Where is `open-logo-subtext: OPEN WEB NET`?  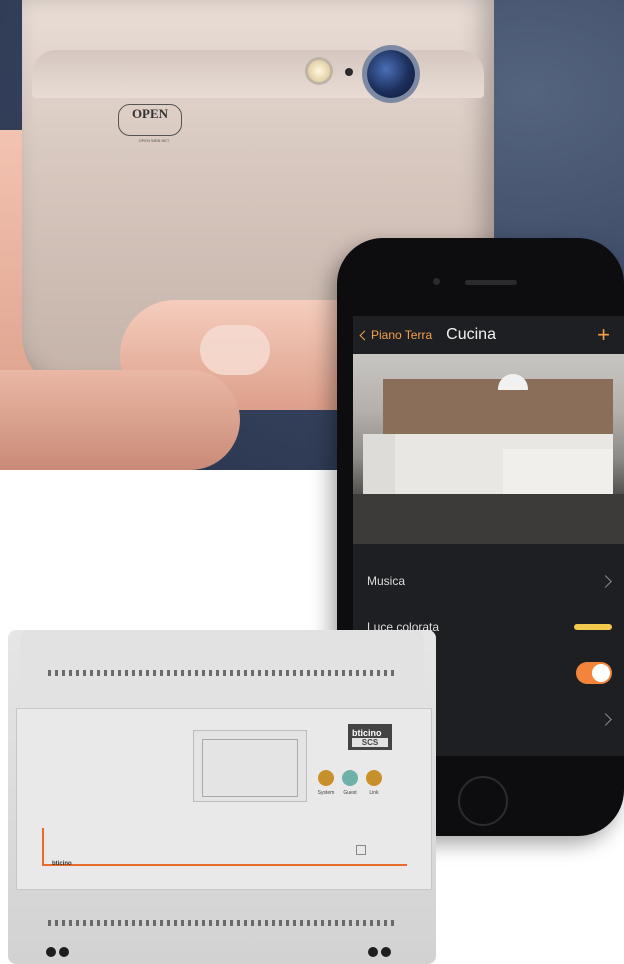 open-logo-subtext: OPEN WEB NET is located at coordinates (154, 140).